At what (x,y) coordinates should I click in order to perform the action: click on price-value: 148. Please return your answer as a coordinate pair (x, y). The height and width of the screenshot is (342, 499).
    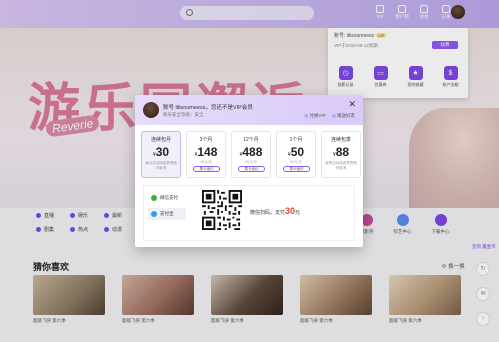
    Looking at the image, I should click on (207, 152).